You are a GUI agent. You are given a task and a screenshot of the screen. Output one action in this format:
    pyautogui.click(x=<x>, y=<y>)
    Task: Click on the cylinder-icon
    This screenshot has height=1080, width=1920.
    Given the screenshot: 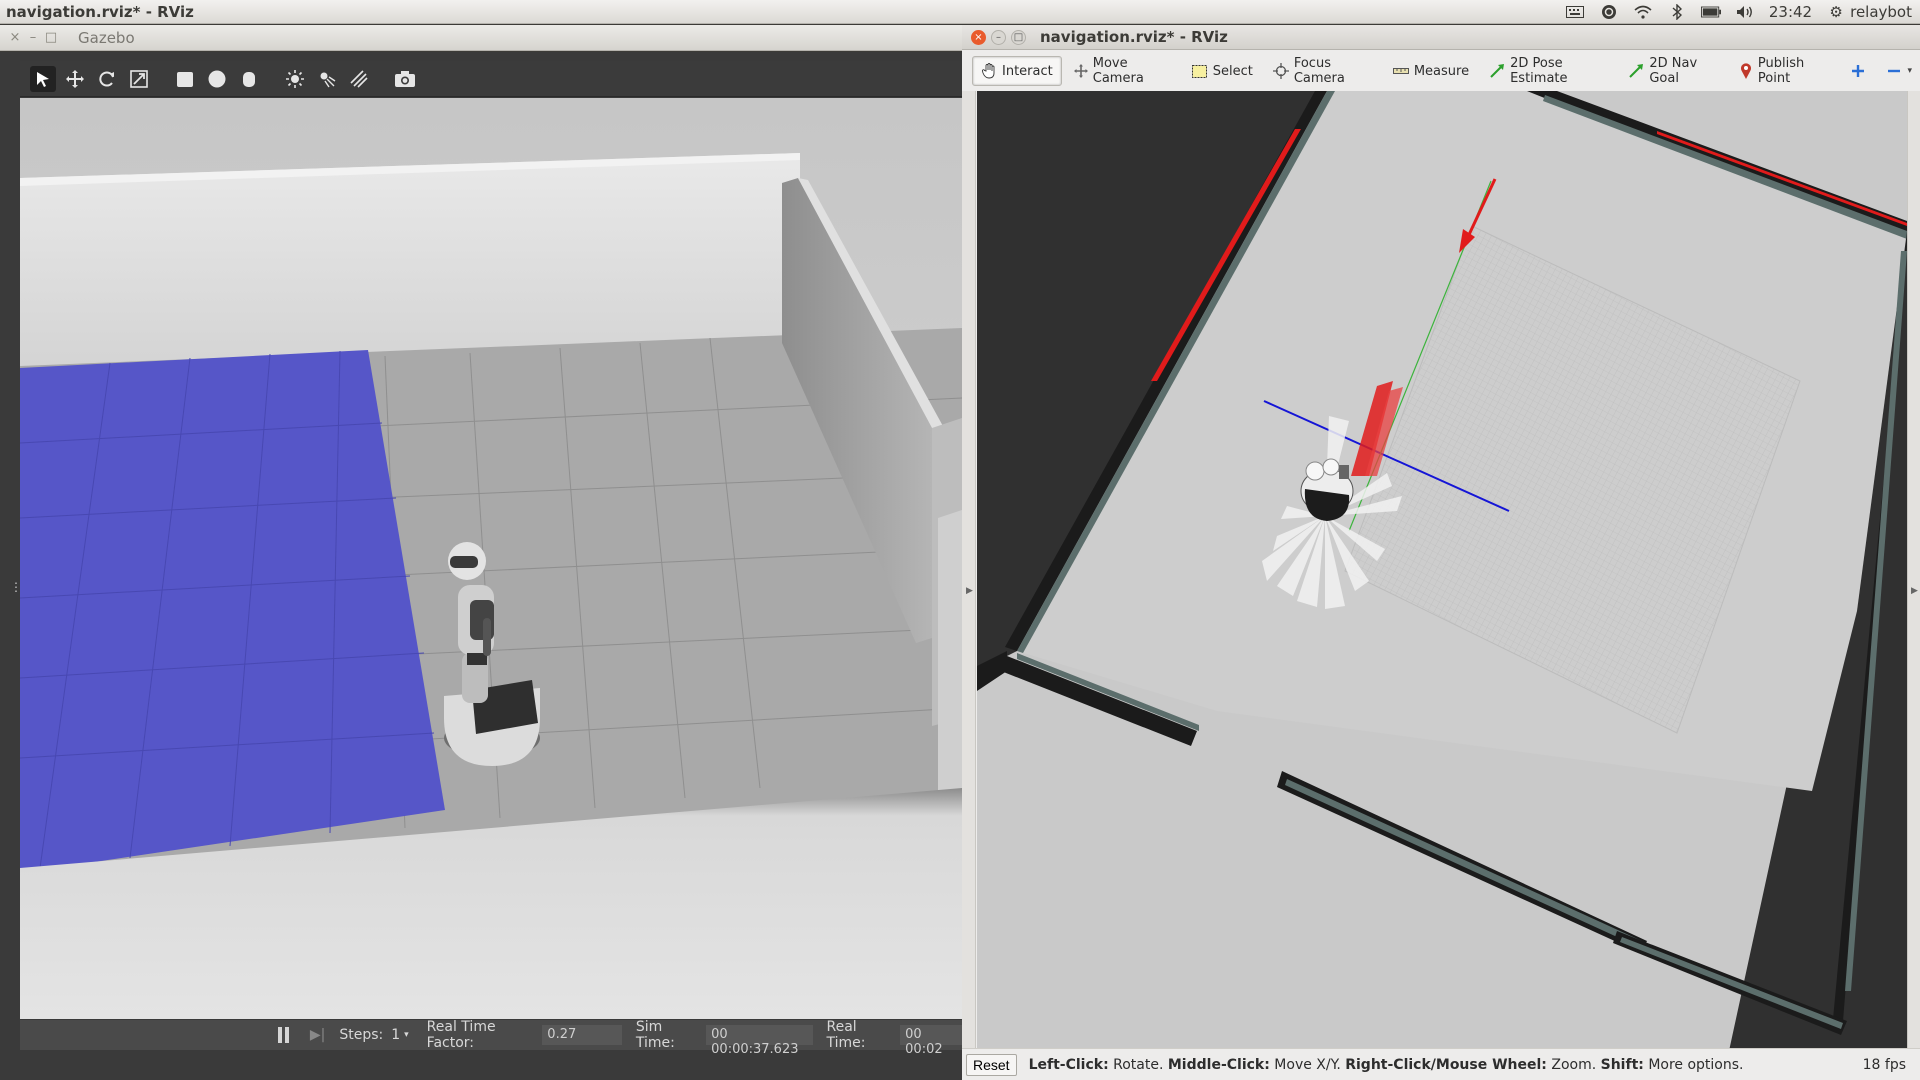 What is the action you would take?
    pyautogui.click(x=249, y=79)
    